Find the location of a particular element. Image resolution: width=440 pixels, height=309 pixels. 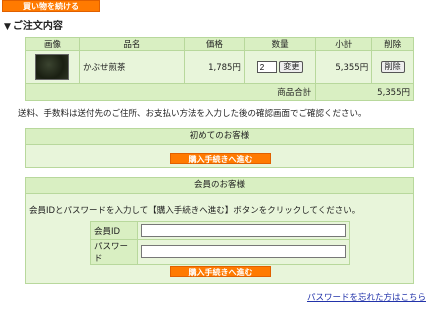

product-image-cell is located at coordinates (52, 67).